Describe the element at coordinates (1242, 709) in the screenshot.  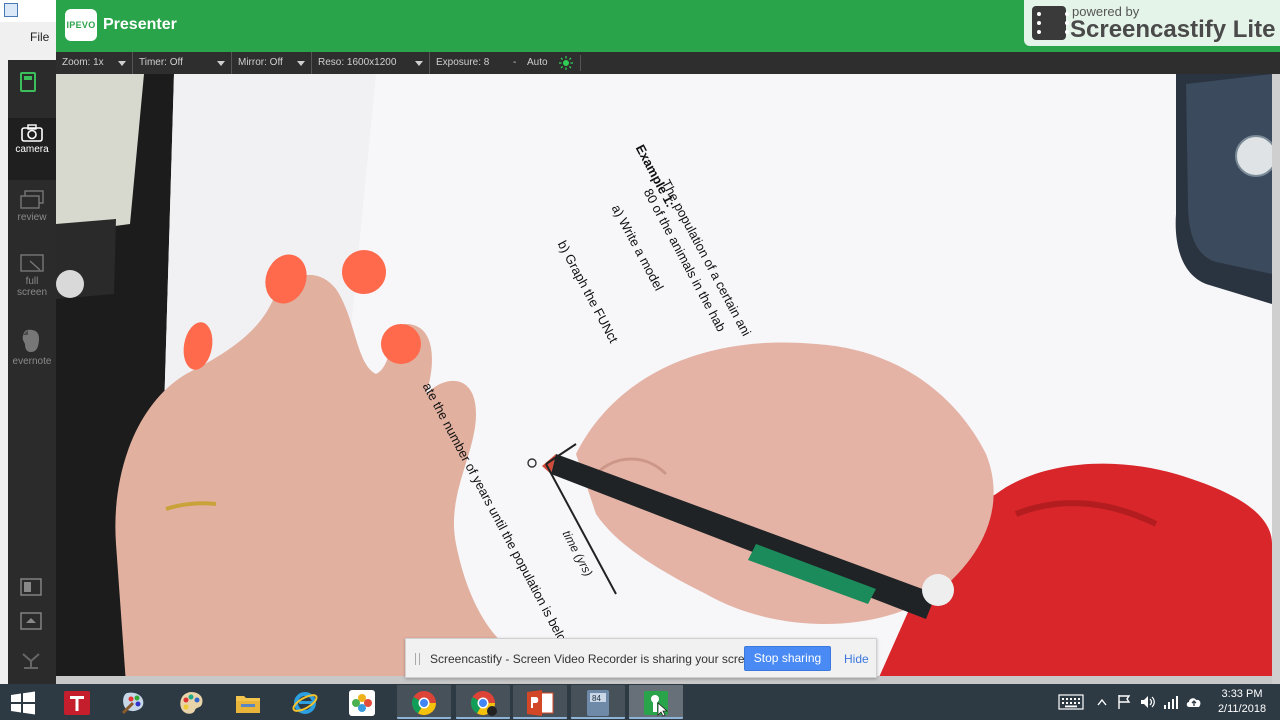
I see `clock-date: 2/11/2018` at that location.